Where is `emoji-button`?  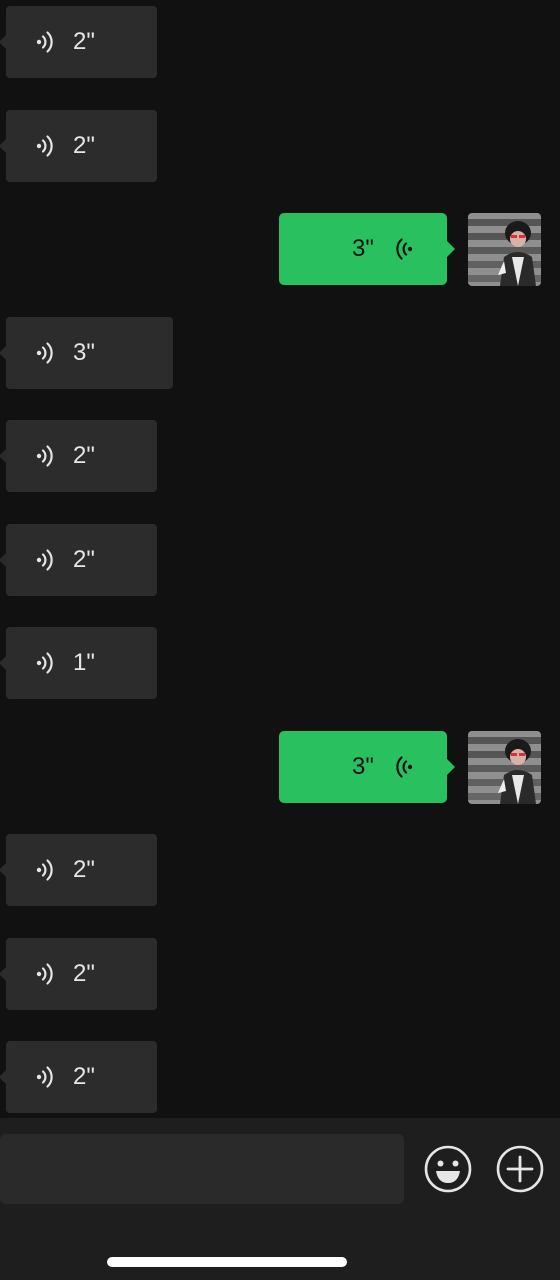 emoji-button is located at coordinates (448, 1169).